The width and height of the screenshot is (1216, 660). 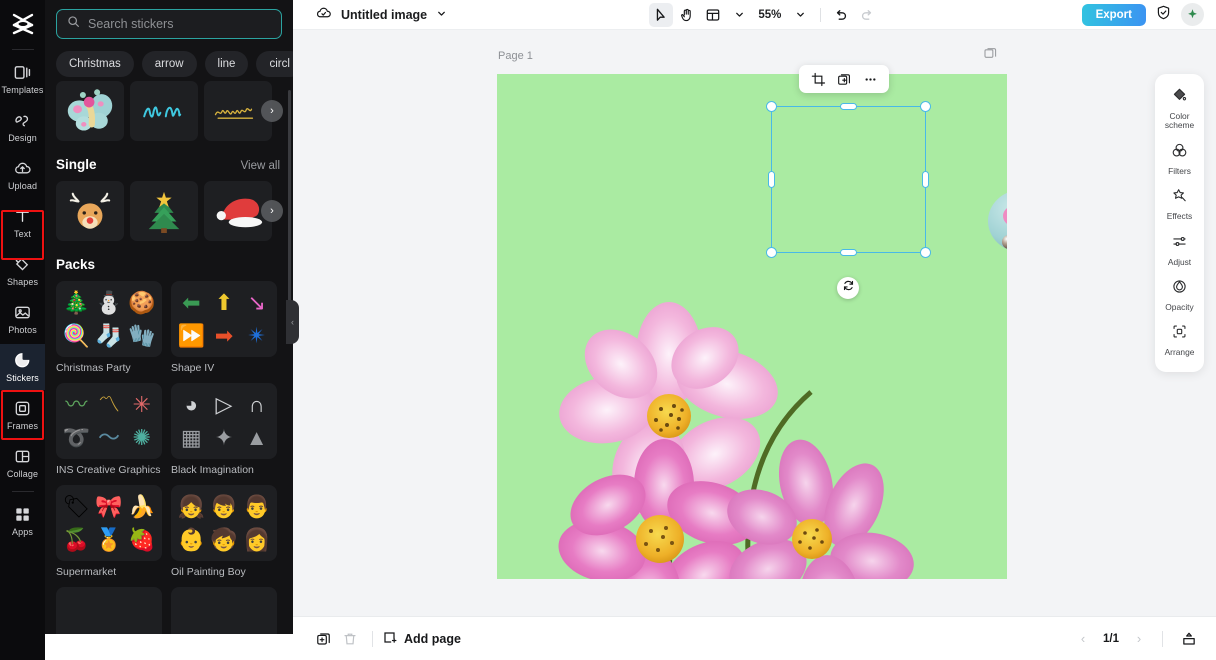 I want to click on single-sticker-row: ›, so click(x=169, y=211).